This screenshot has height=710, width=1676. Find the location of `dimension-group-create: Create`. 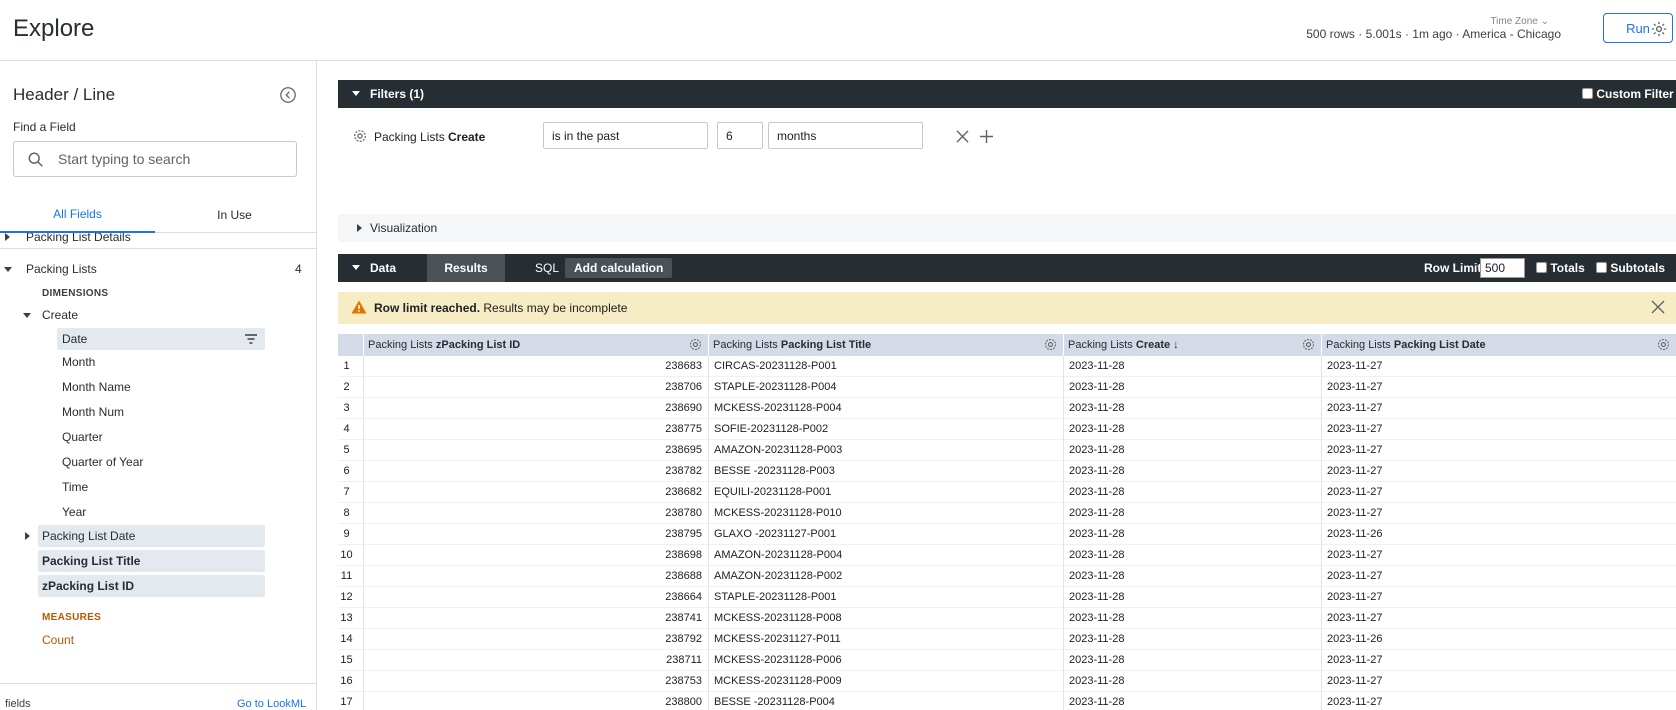

dimension-group-create: Create is located at coordinates (158, 315).